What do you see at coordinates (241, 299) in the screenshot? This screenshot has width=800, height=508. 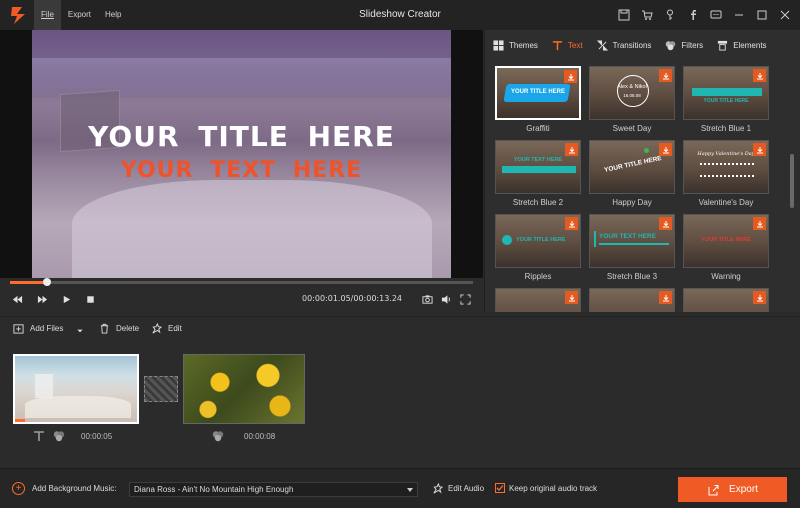 I see `playback-controls: 00:00:01.05/00:00:13.24` at bounding box center [241, 299].